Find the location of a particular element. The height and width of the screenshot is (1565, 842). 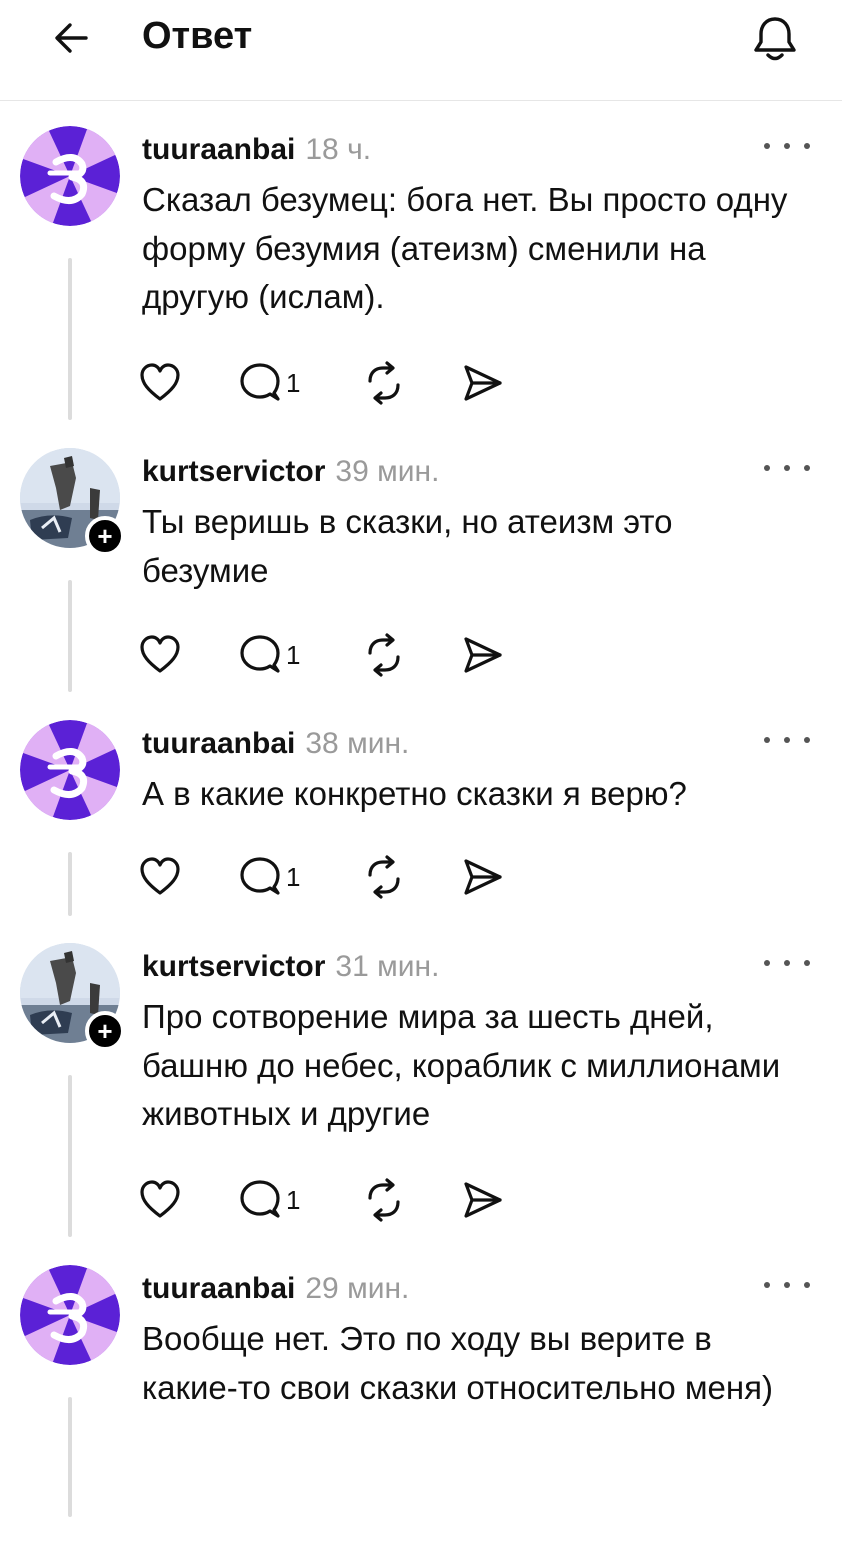

bell-icon is located at coordinates (775, 39).